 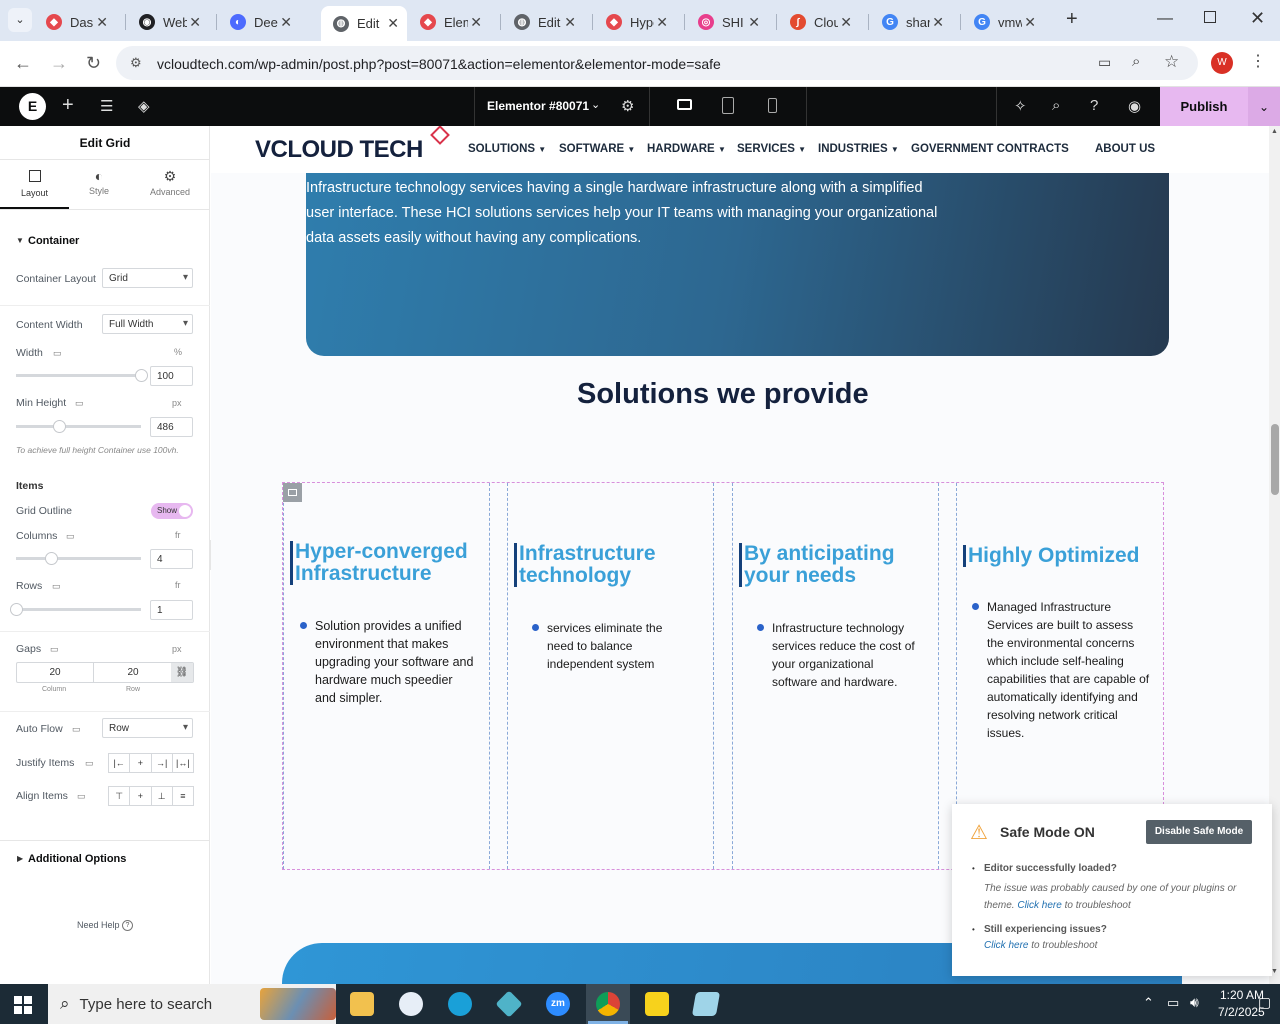 What do you see at coordinates (352, 145) in the screenshot?
I see `site-logo: VCLOUD TECH` at bounding box center [352, 145].